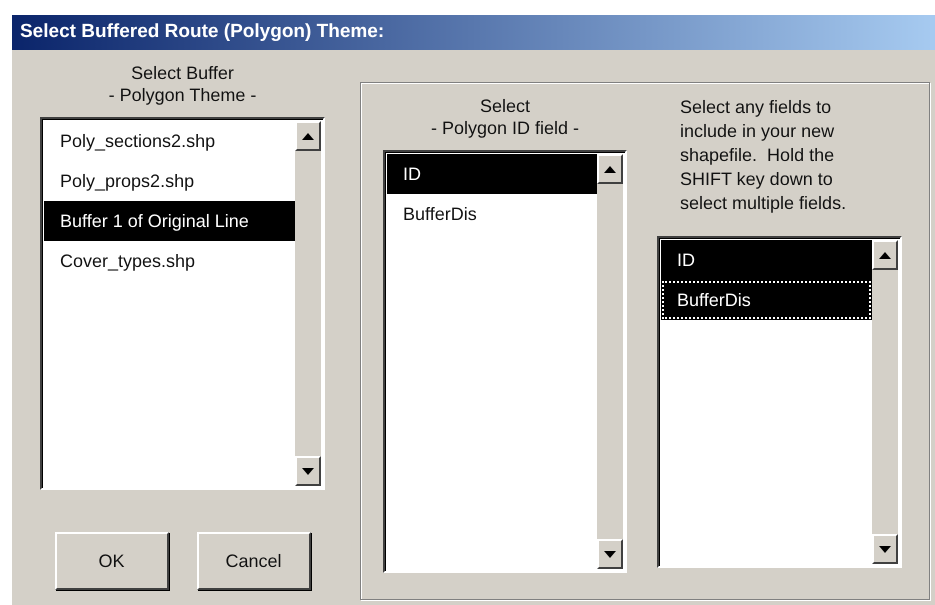 This screenshot has height=605, width=935. Describe the element at coordinates (169, 221) in the screenshot. I see `list-item: Buffer 1 of Original Line` at that location.